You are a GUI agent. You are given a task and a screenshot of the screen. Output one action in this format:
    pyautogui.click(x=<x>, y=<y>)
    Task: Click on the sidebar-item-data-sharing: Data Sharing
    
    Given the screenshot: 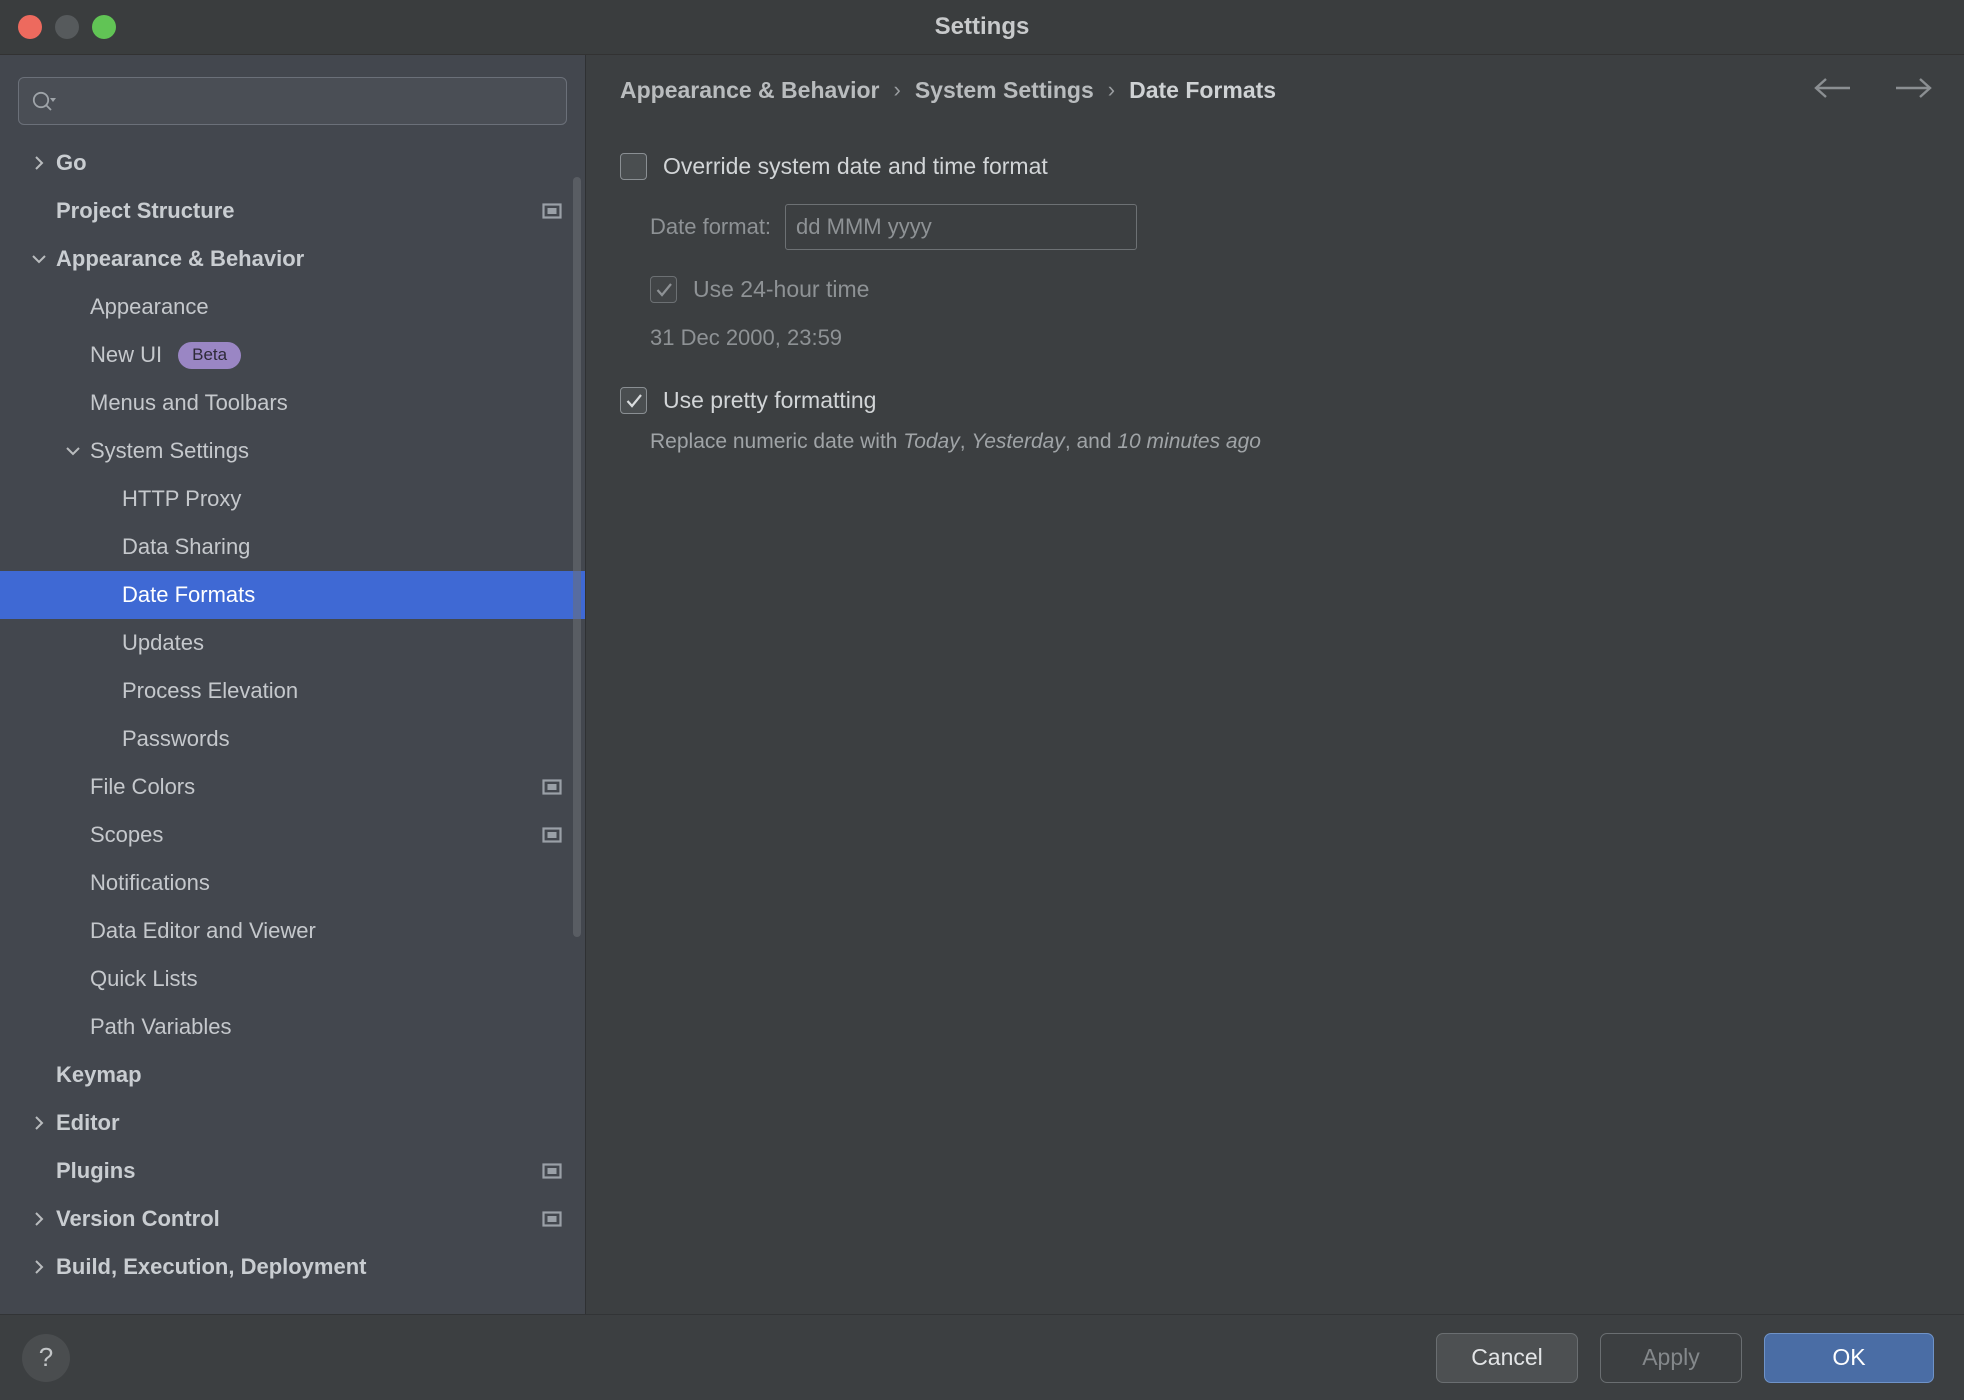 What is the action you would take?
    pyautogui.click(x=292, y=547)
    